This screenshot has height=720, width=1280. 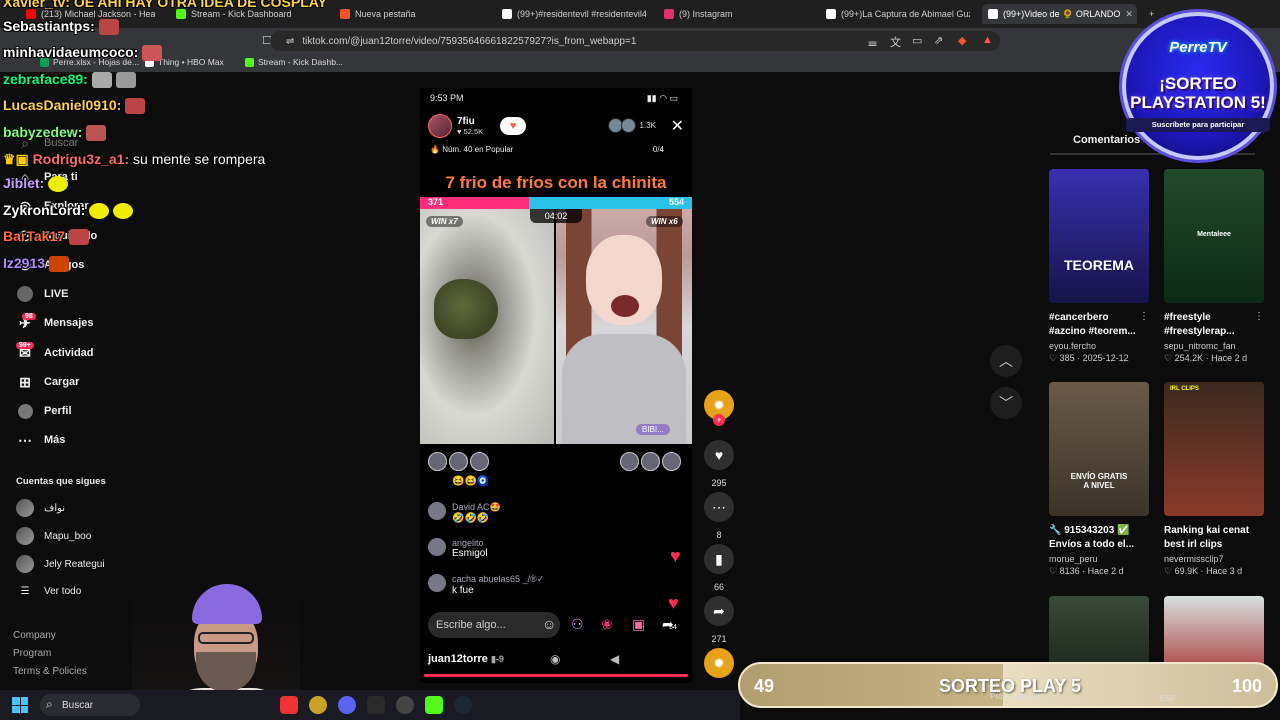 What do you see at coordinates (34, 635) in the screenshot?
I see `footer-company: Company` at bounding box center [34, 635].